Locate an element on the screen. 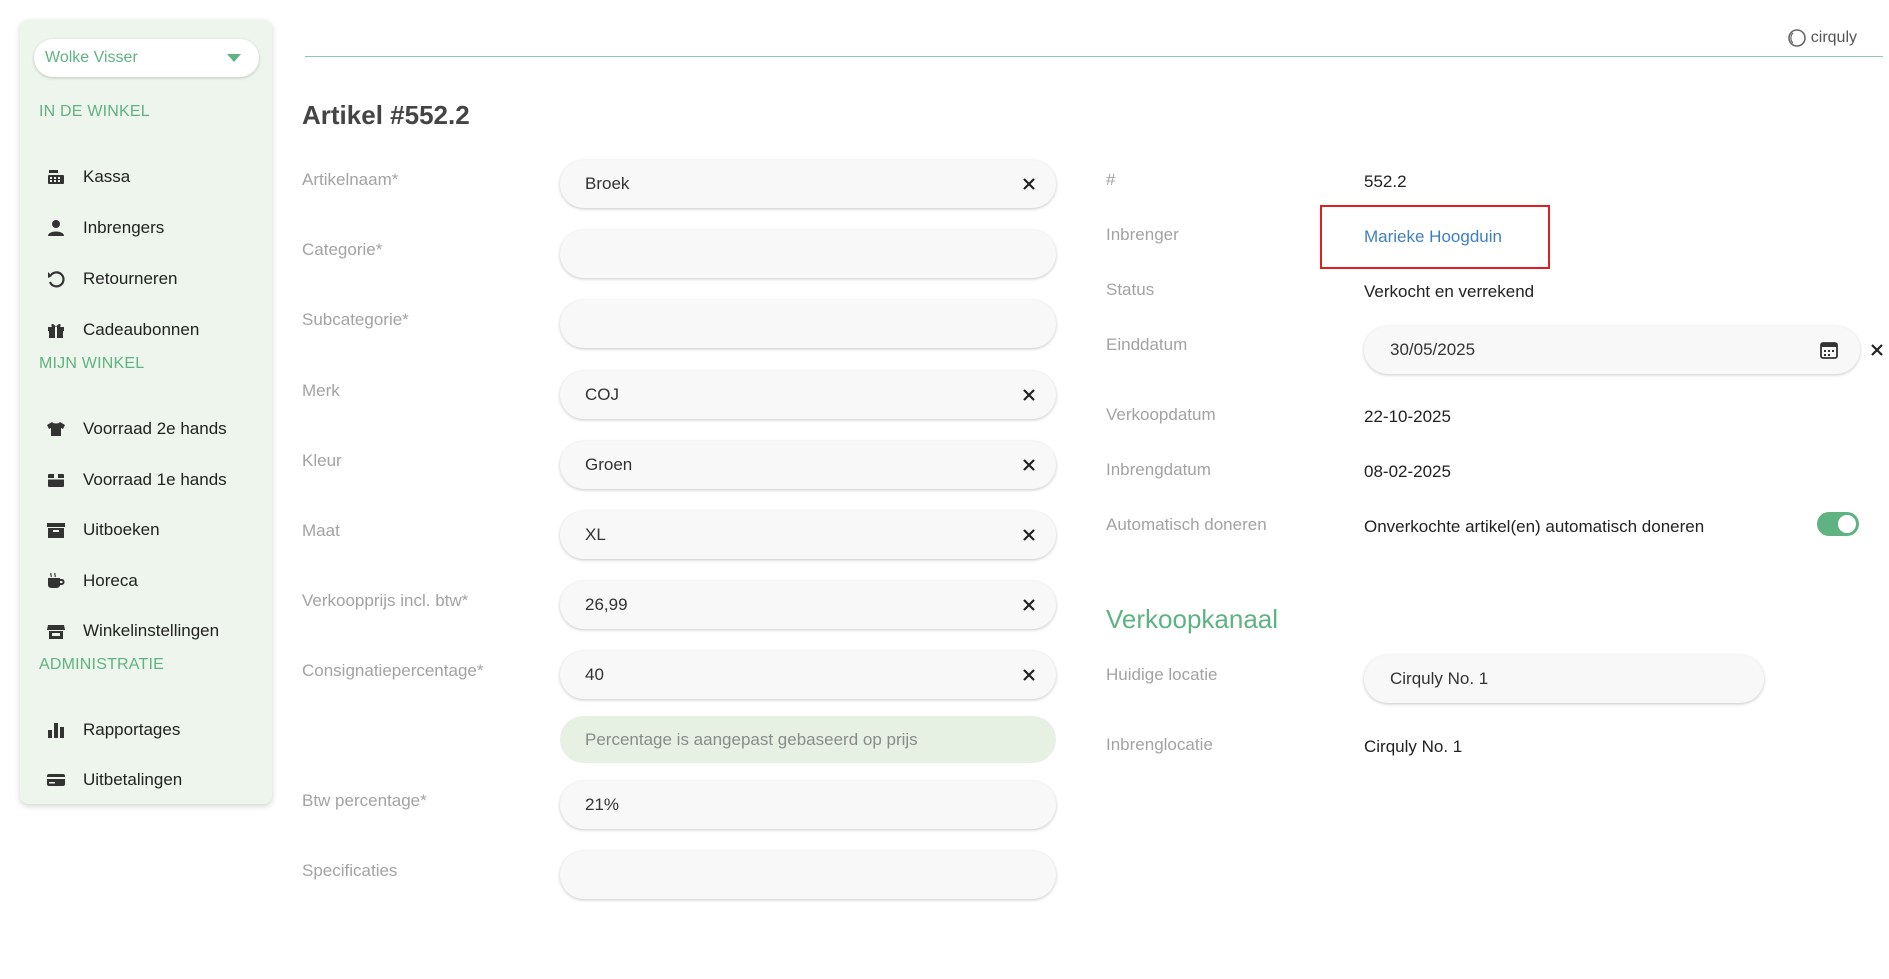  label-merk: Merk is located at coordinates (321, 390).